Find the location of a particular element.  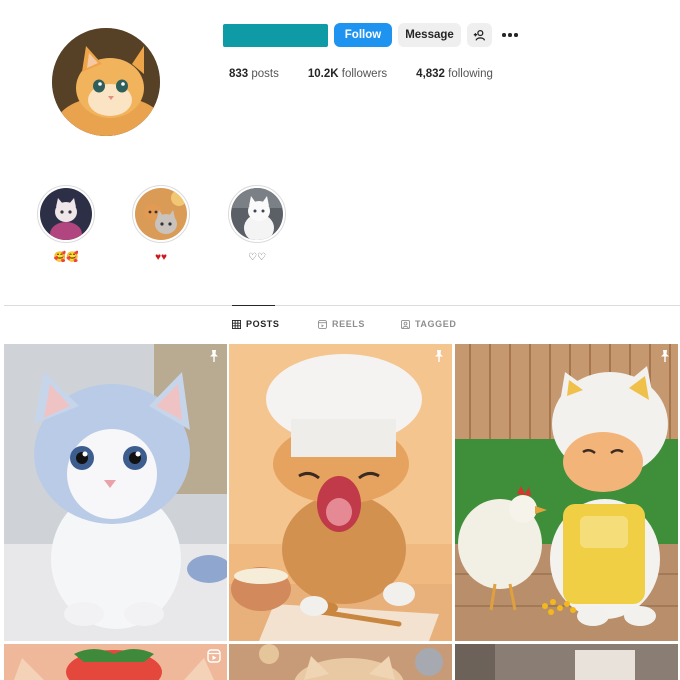

posts-stat: 833 posts is located at coordinates (254, 74).